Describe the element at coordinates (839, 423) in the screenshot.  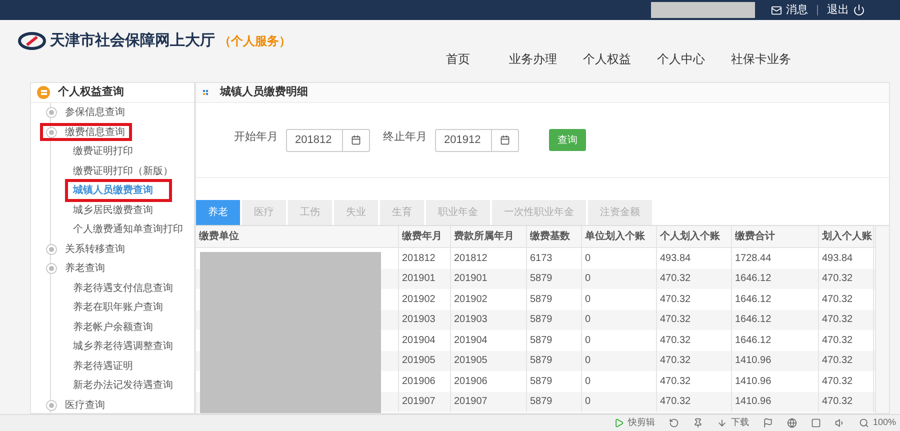
I see `volume-icon` at that location.